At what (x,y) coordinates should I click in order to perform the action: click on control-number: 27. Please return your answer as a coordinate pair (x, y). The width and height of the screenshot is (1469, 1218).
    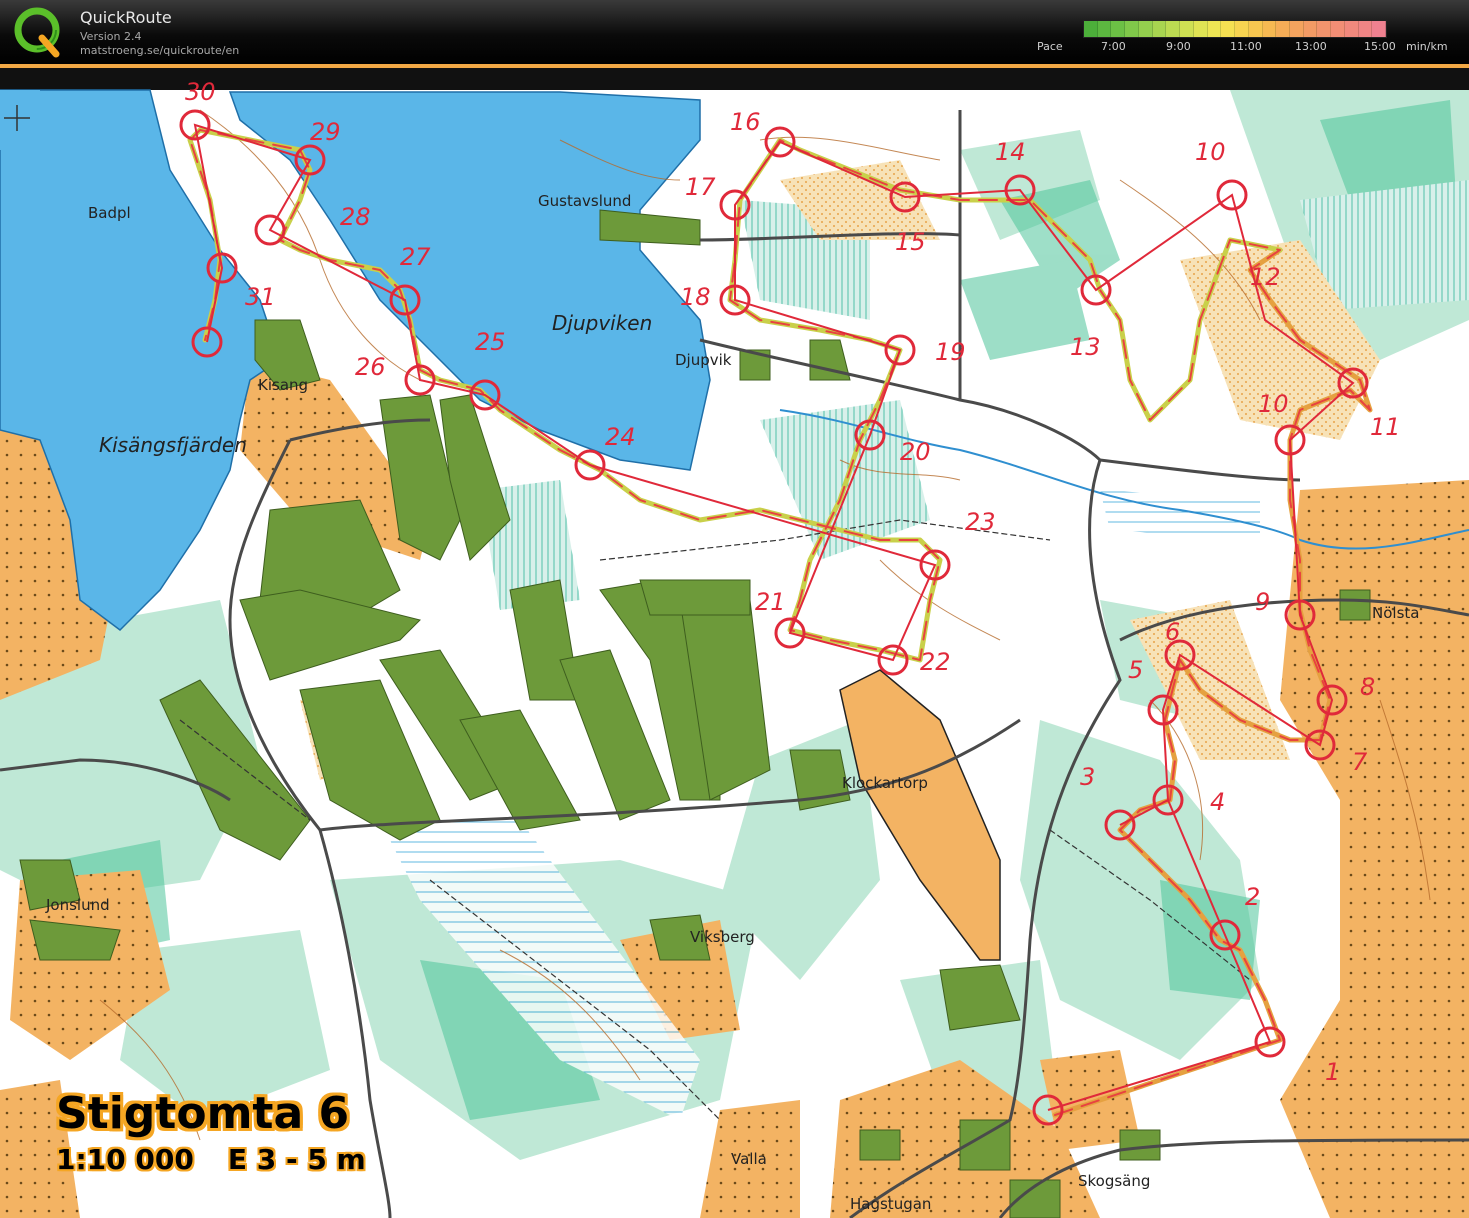
    Looking at the image, I should click on (415, 257).